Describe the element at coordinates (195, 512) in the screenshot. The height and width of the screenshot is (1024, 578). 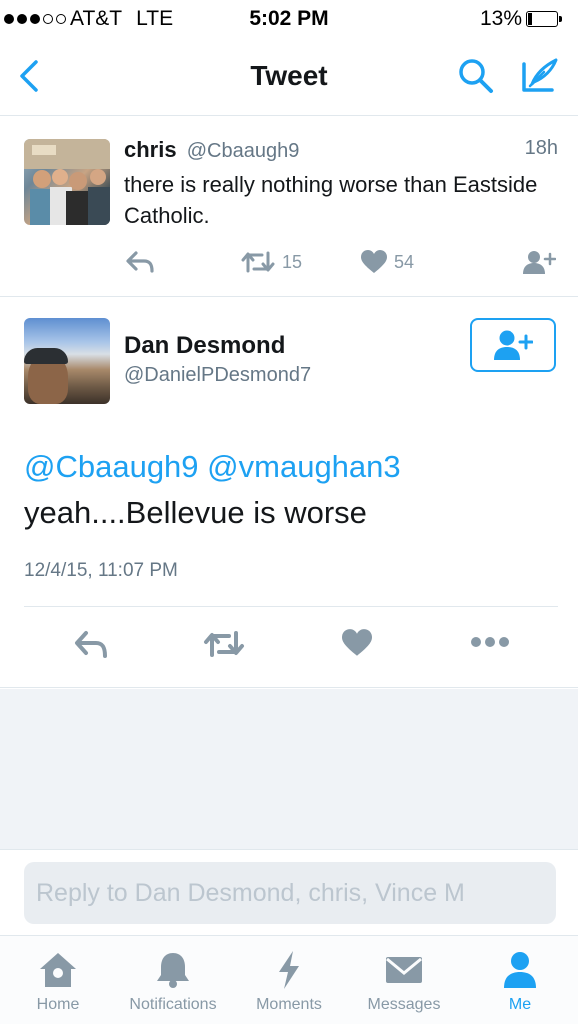
I see `tweet-body: yeah....Bellevue is worse` at that location.